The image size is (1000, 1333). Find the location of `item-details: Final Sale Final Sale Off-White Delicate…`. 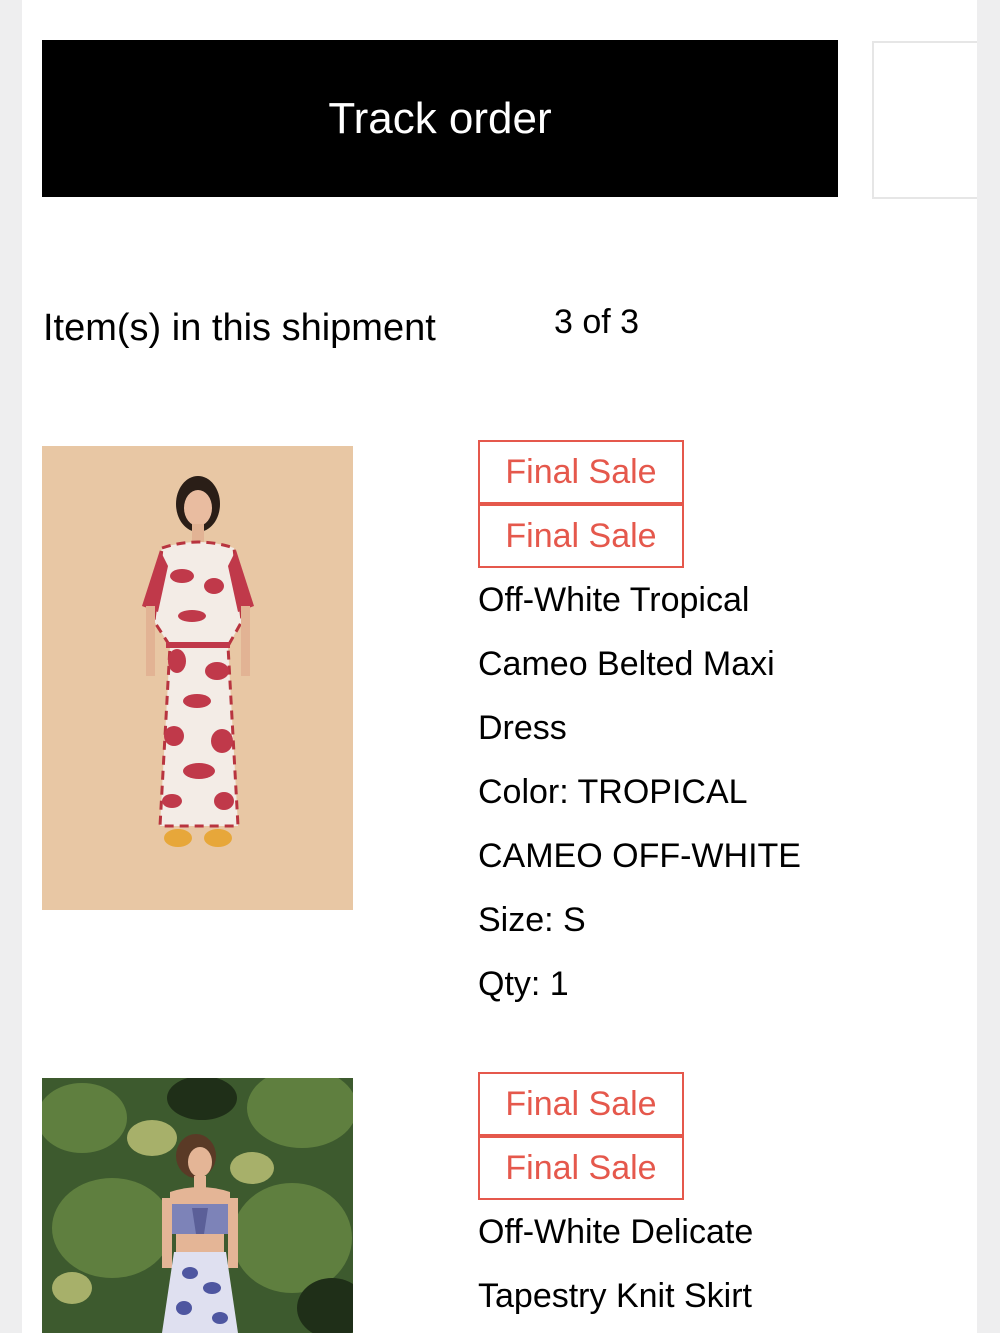

item-details: Final Sale Final Sale Off-White Delicate… is located at coordinates (718, 1200).